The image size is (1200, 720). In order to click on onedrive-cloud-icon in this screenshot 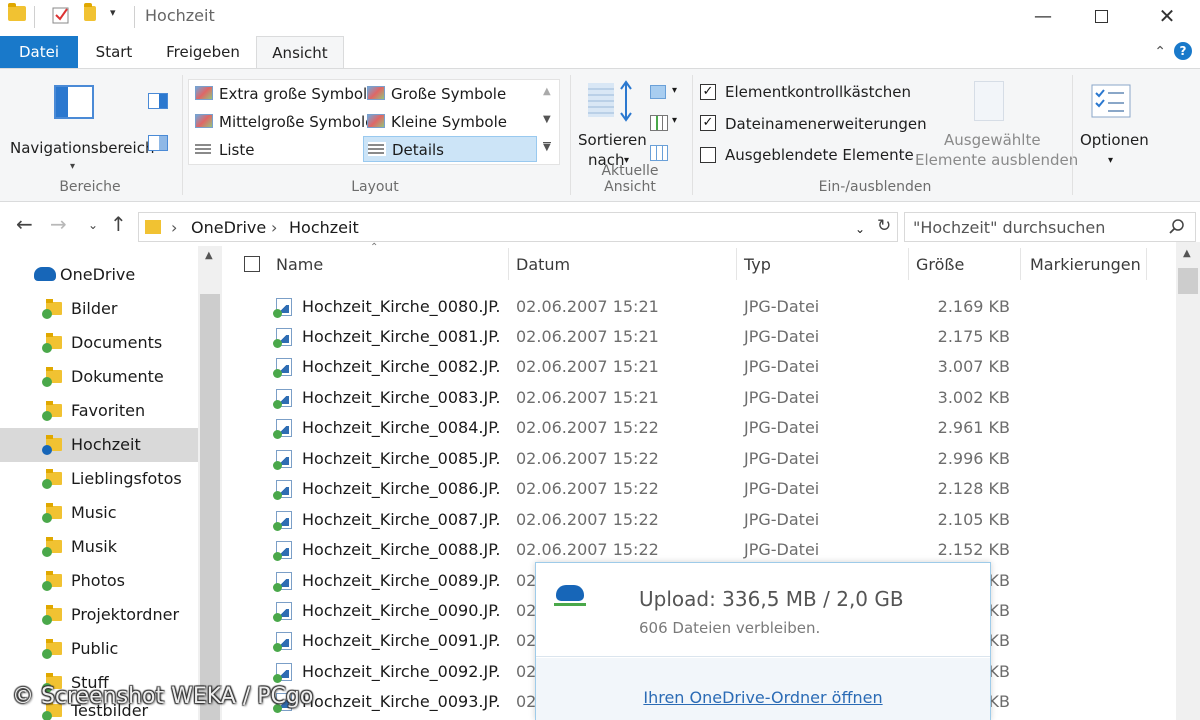, I will do `click(45, 274)`.